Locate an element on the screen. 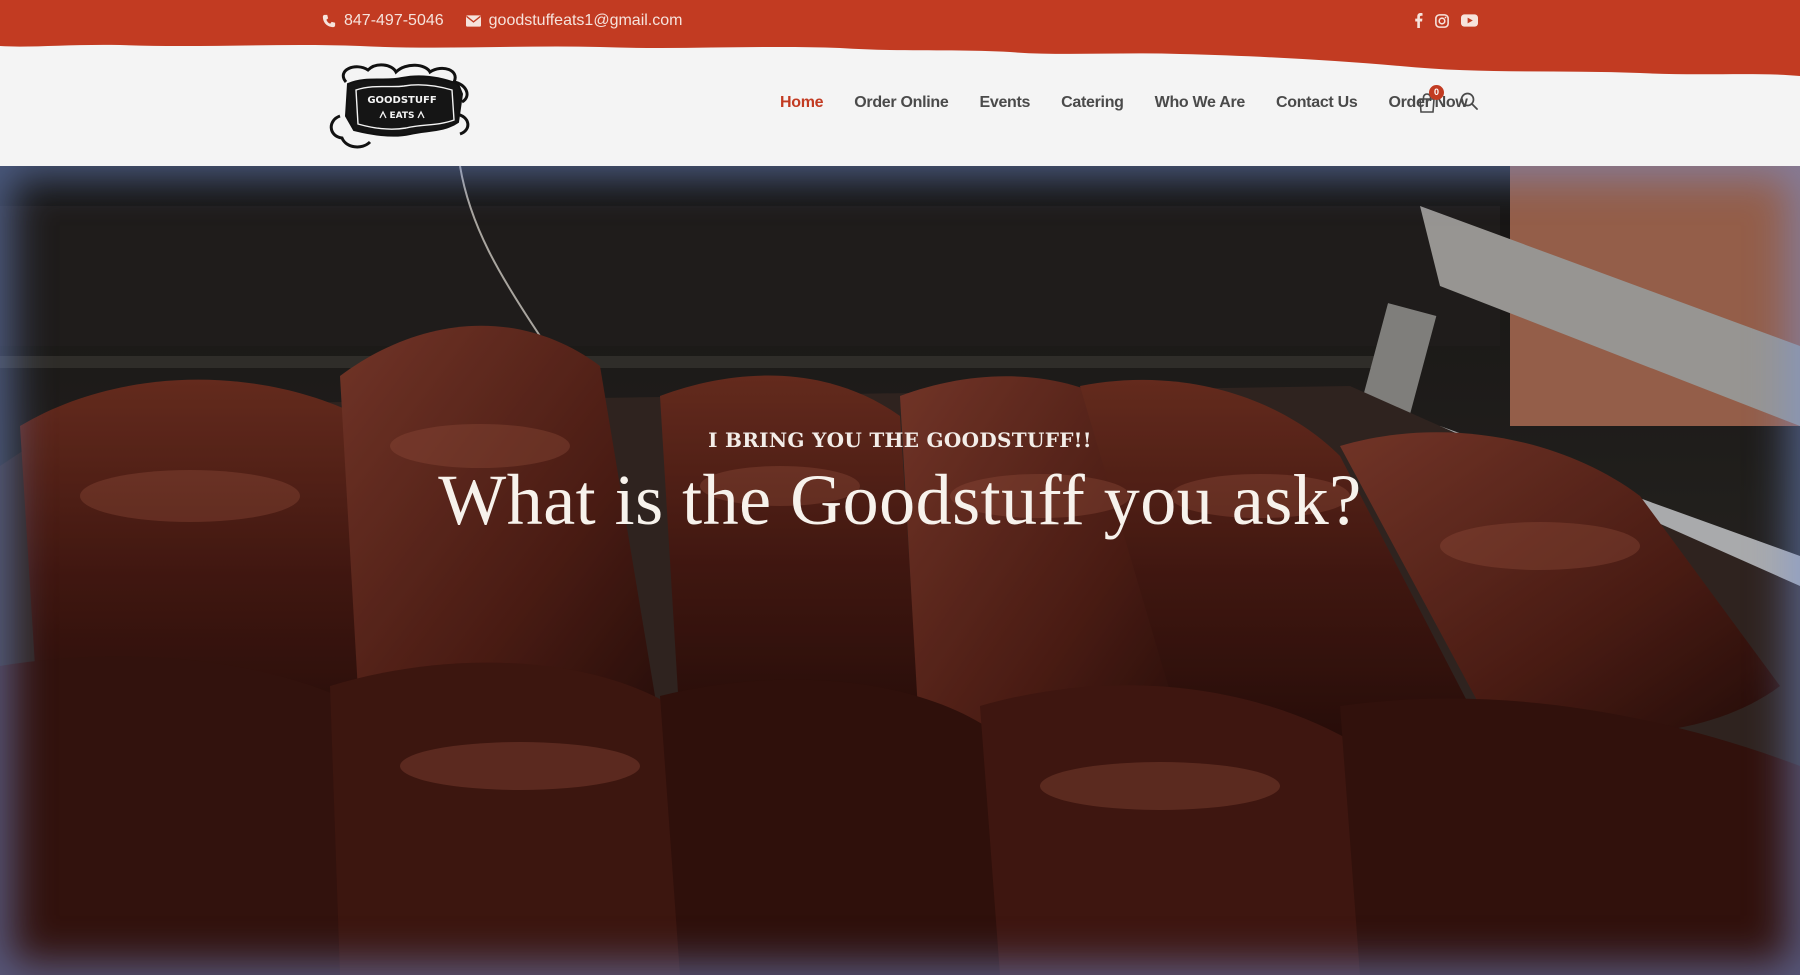  nav-events: Events is located at coordinates (1004, 103).